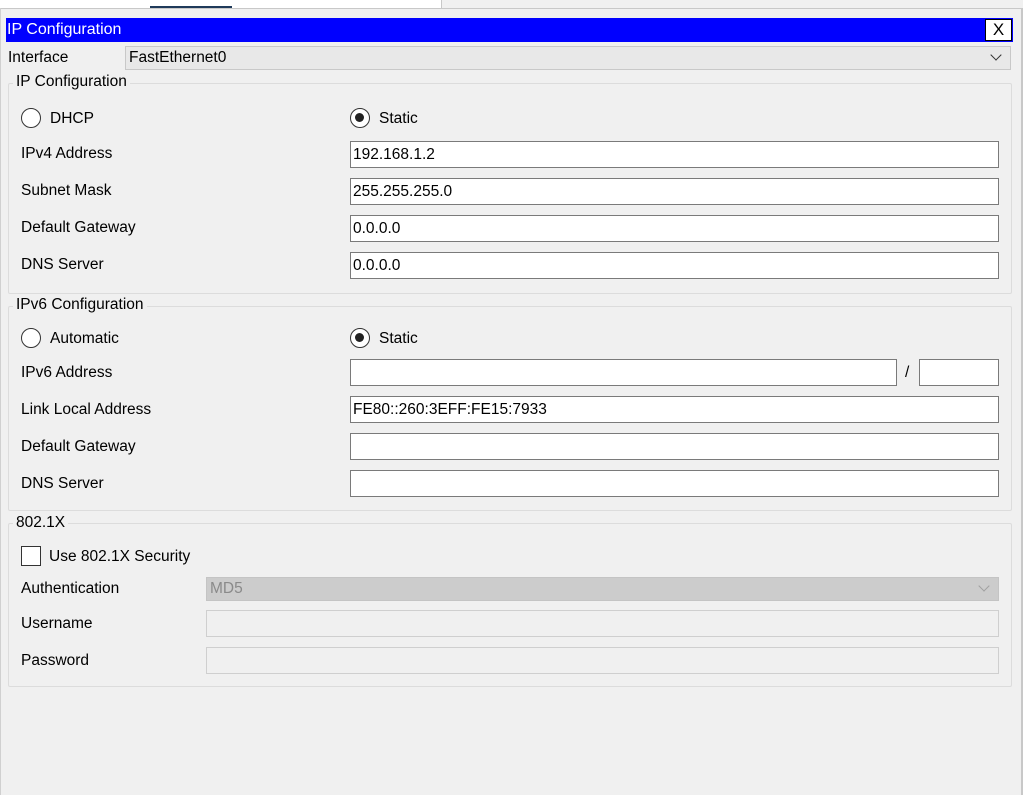  Describe the element at coordinates (62, 264) in the screenshot. I see `ipv4-dns-label: DNS Server` at that location.